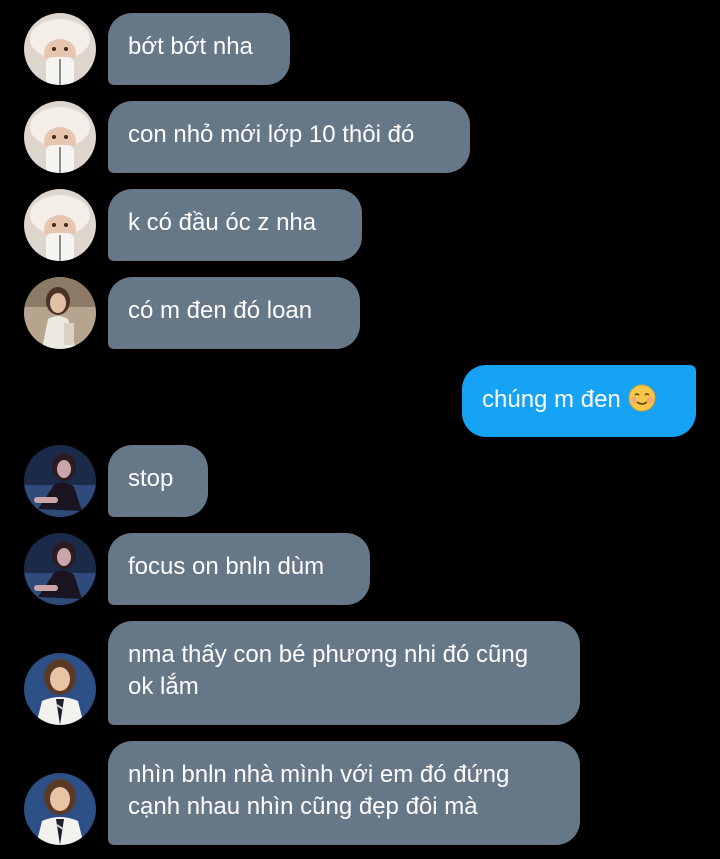 The width and height of the screenshot is (720, 859). I want to click on smiling-face-icon, so click(642, 398).